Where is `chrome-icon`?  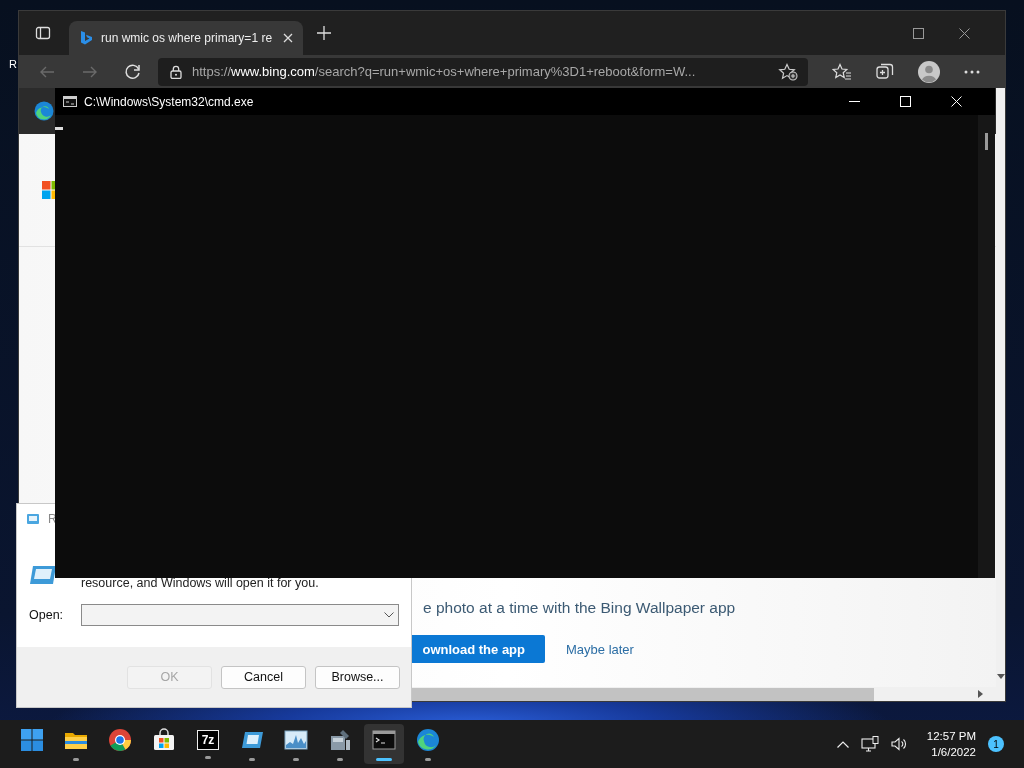 chrome-icon is located at coordinates (120, 739).